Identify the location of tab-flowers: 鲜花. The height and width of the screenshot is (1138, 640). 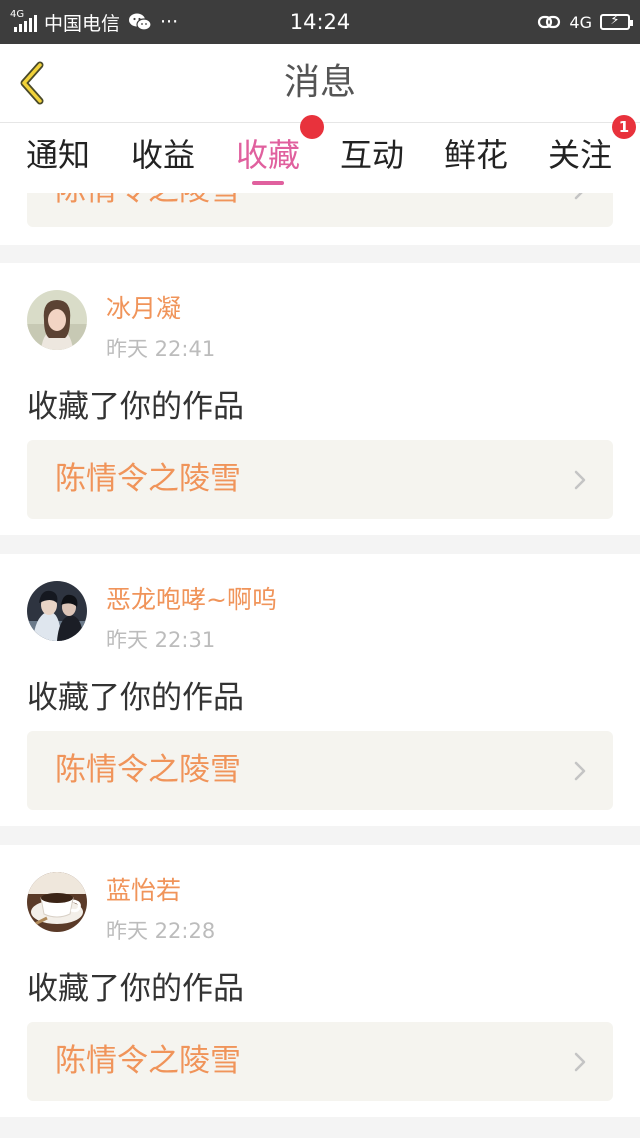
(476, 158).